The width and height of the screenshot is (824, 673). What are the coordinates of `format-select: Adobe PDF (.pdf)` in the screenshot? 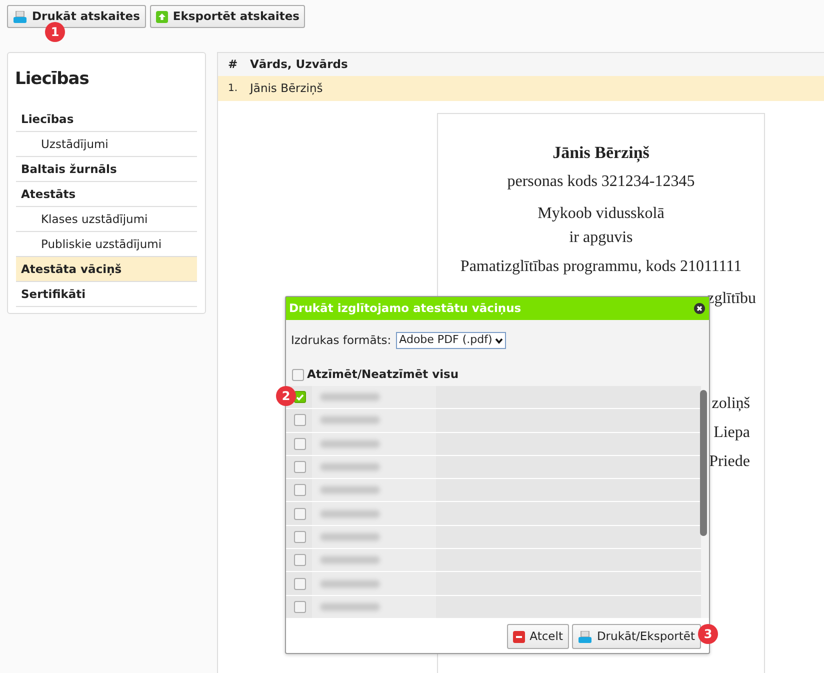 It's located at (451, 341).